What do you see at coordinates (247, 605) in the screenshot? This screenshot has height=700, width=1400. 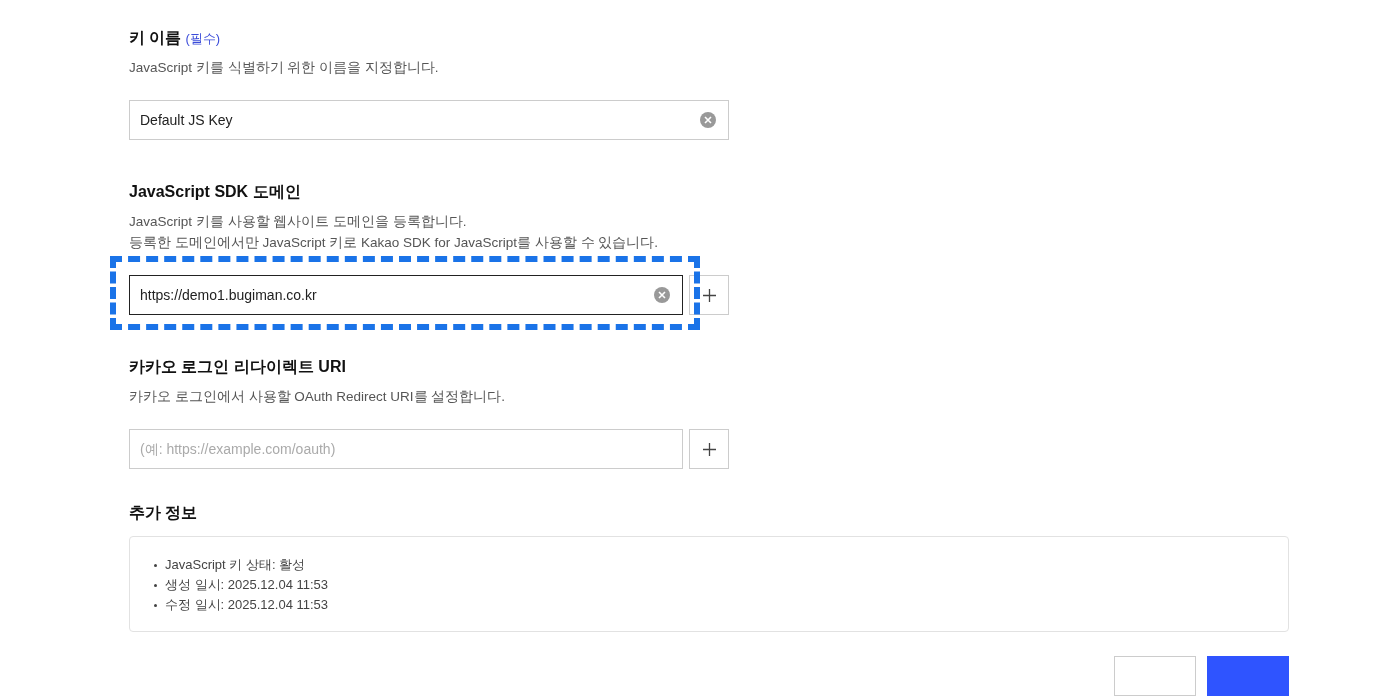 I see `info-item: 수정 일시: 2025.12.04 11:53` at bounding box center [247, 605].